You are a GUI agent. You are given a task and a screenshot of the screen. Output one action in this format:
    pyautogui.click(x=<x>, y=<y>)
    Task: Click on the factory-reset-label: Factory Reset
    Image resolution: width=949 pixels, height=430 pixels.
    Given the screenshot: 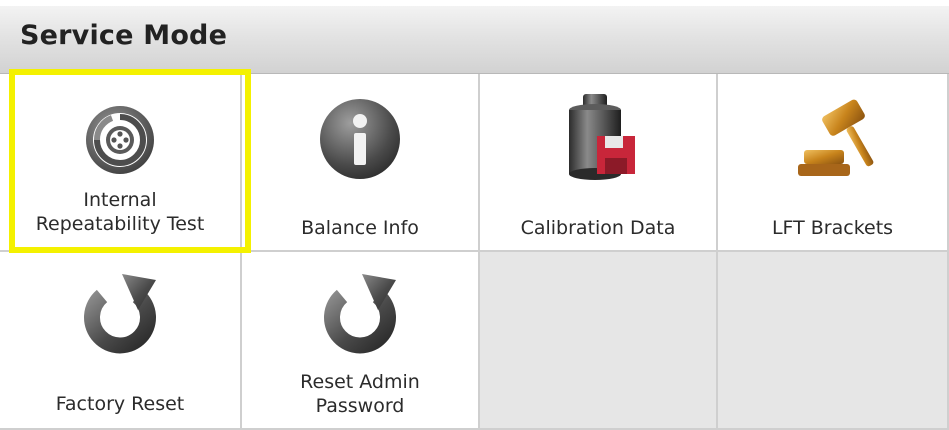 What is the action you would take?
    pyautogui.click(x=120, y=404)
    